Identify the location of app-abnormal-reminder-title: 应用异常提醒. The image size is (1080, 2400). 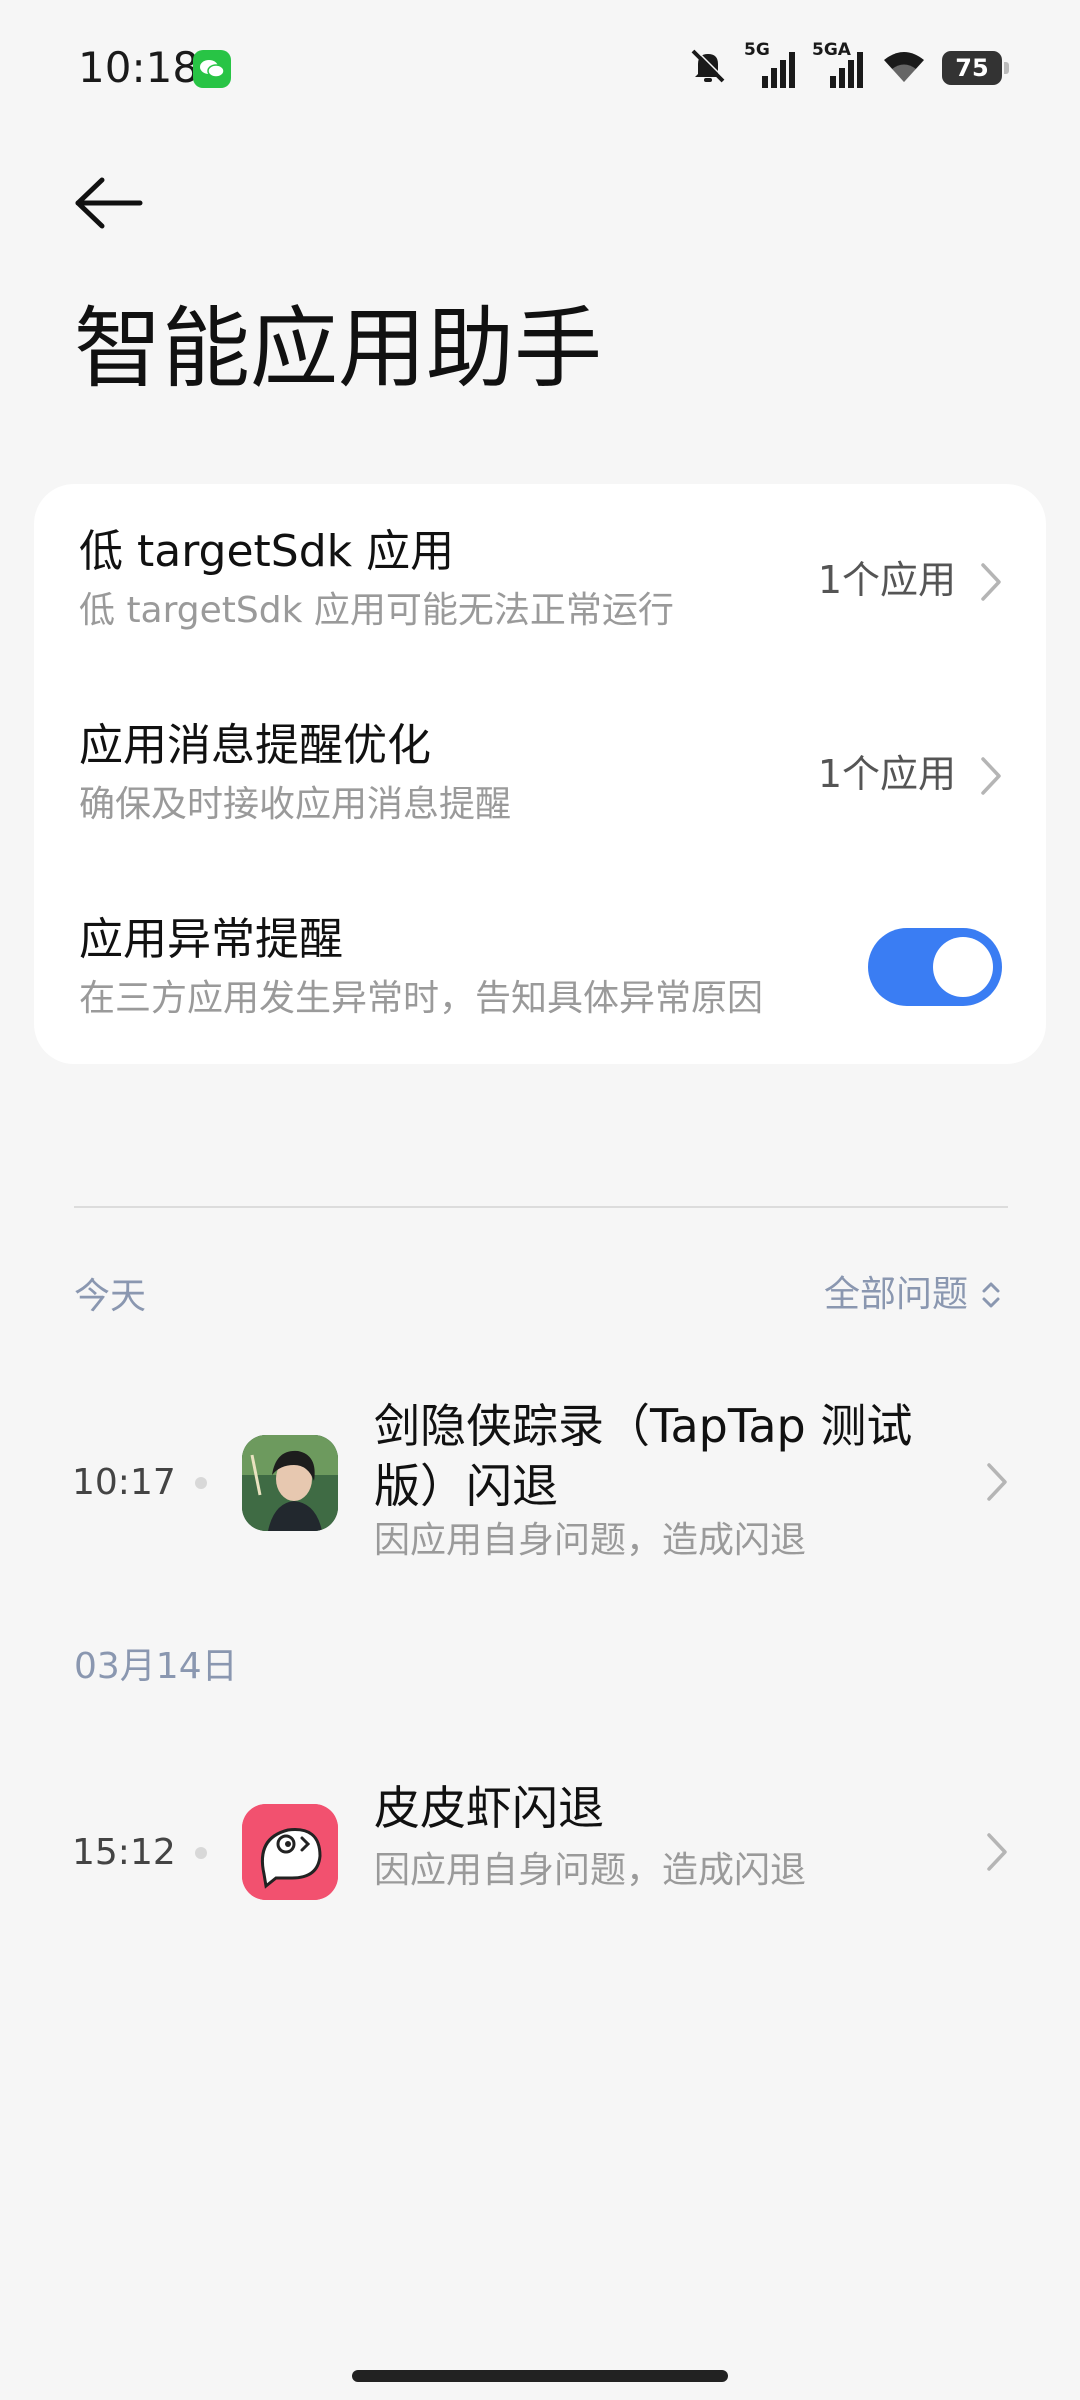
(211, 939).